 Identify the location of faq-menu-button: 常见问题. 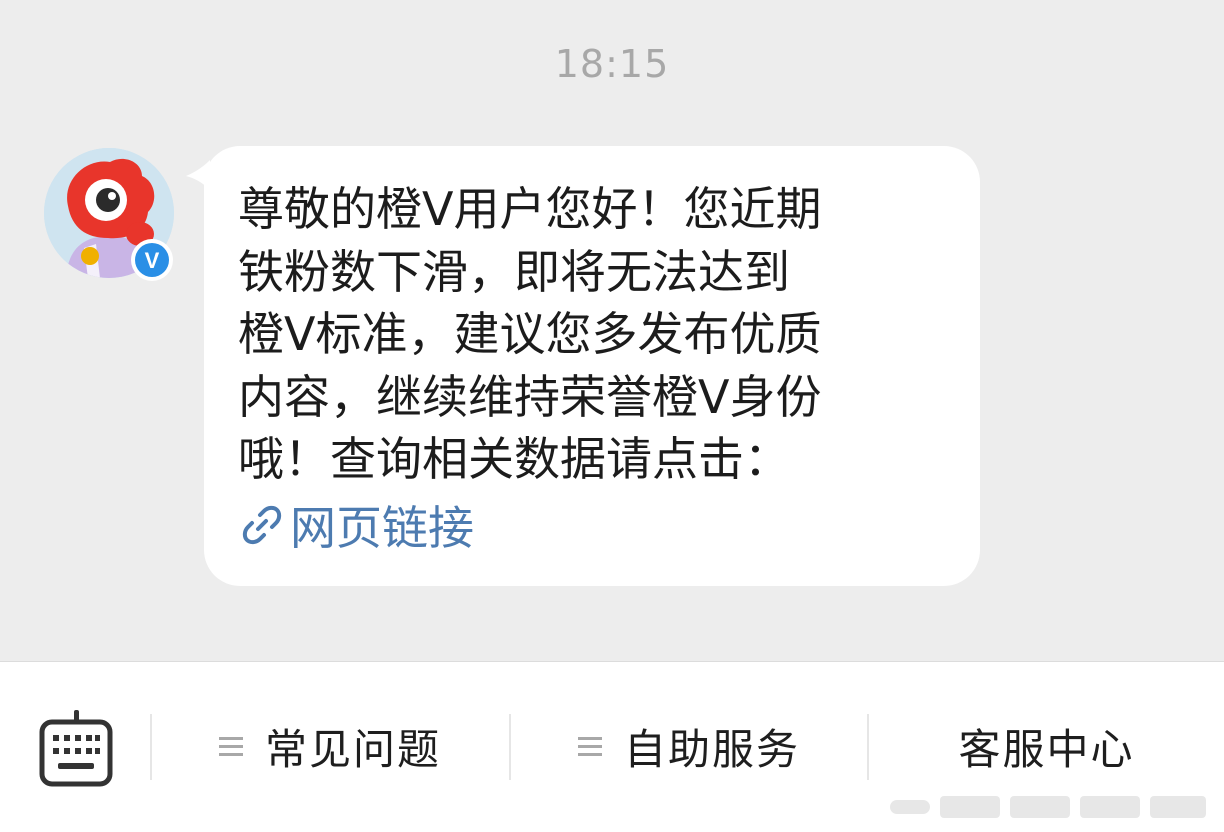
(330, 746).